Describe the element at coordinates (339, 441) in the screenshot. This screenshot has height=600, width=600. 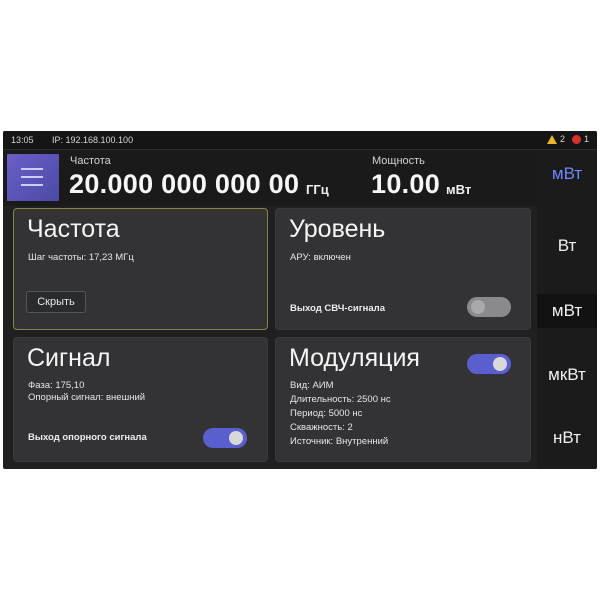
I see `modulation-source: Источник: Внутренний` at that location.